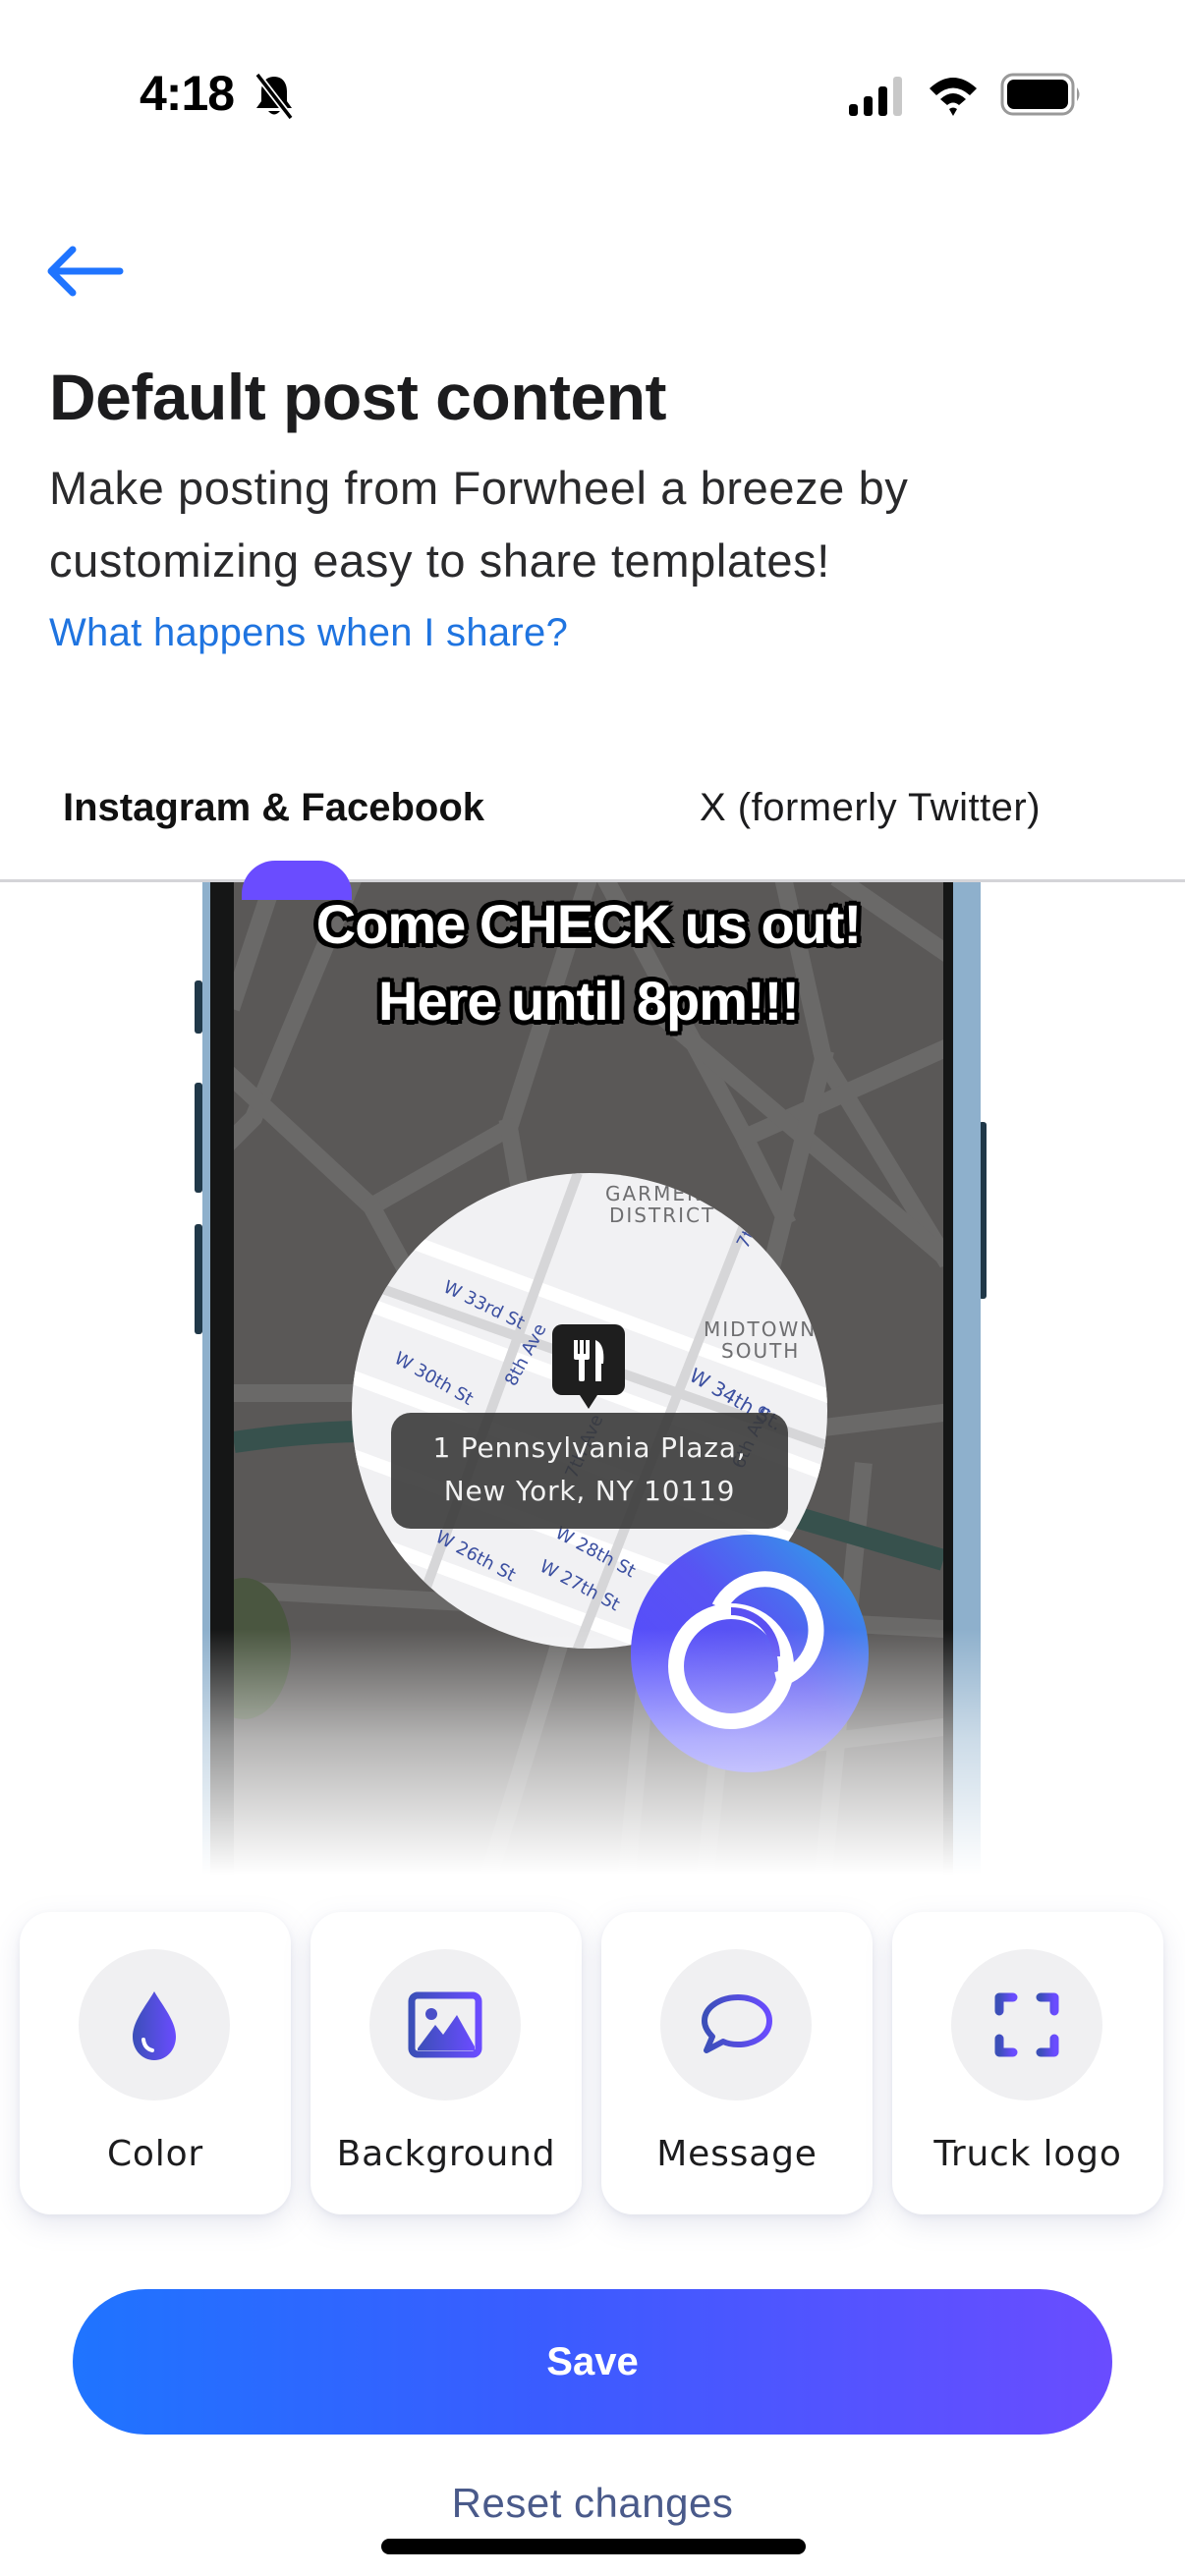  Describe the element at coordinates (589, 1366) in the screenshot. I see `fork-knife-icon` at that location.